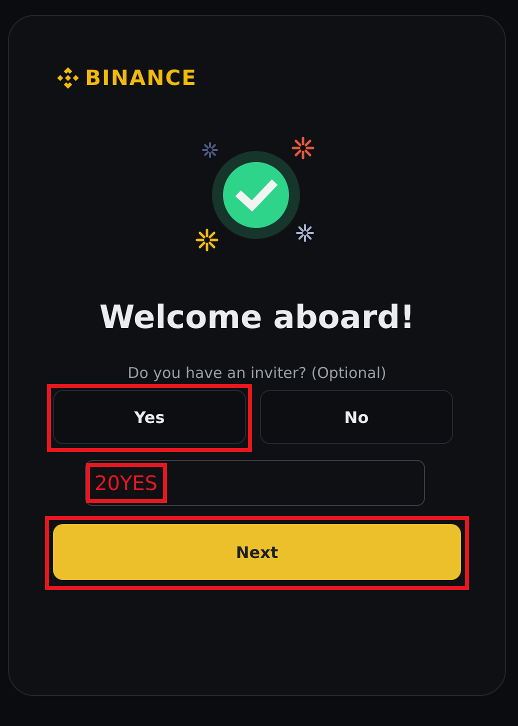 This screenshot has width=518, height=726. Describe the element at coordinates (257, 552) in the screenshot. I see `next-button: Next` at that location.